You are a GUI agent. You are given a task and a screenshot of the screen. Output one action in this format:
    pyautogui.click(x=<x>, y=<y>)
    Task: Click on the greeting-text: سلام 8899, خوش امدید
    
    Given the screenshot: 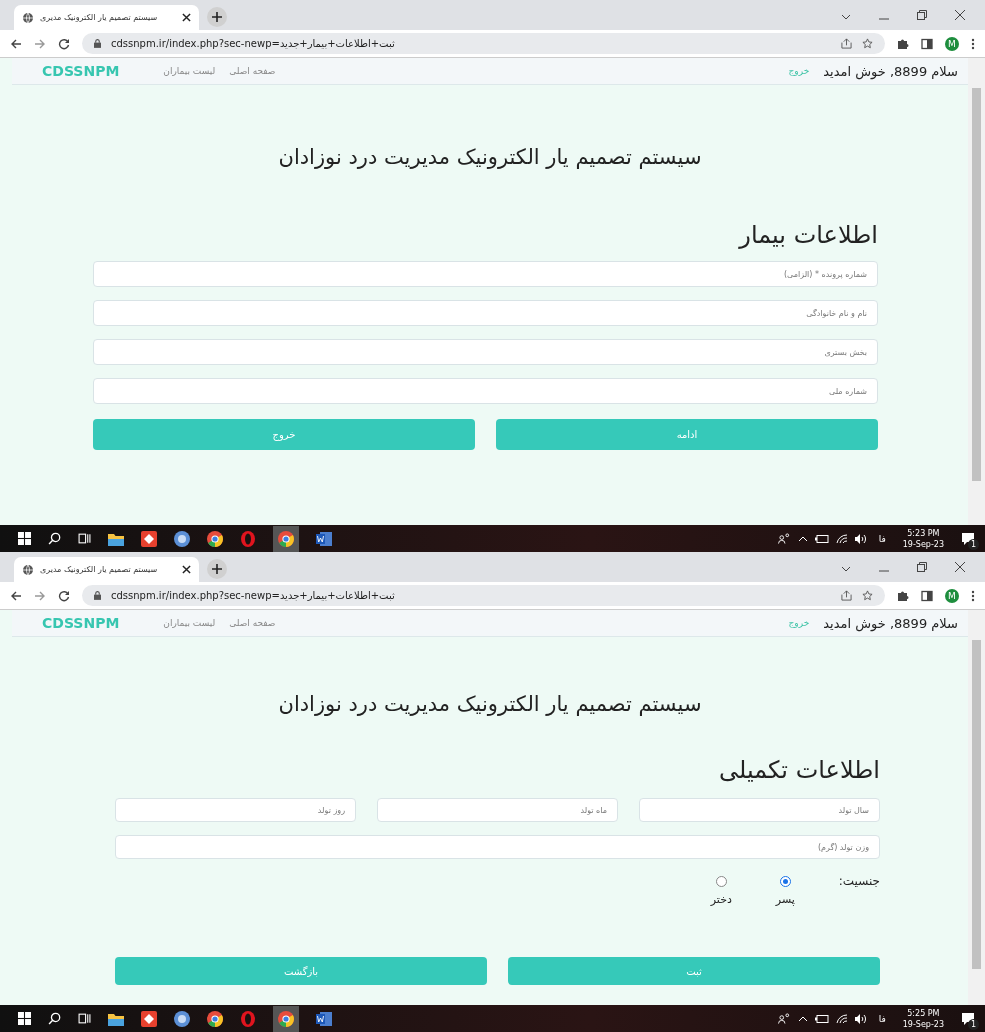 What is the action you would take?
    pyautogui.click(x=890, y=71)
    